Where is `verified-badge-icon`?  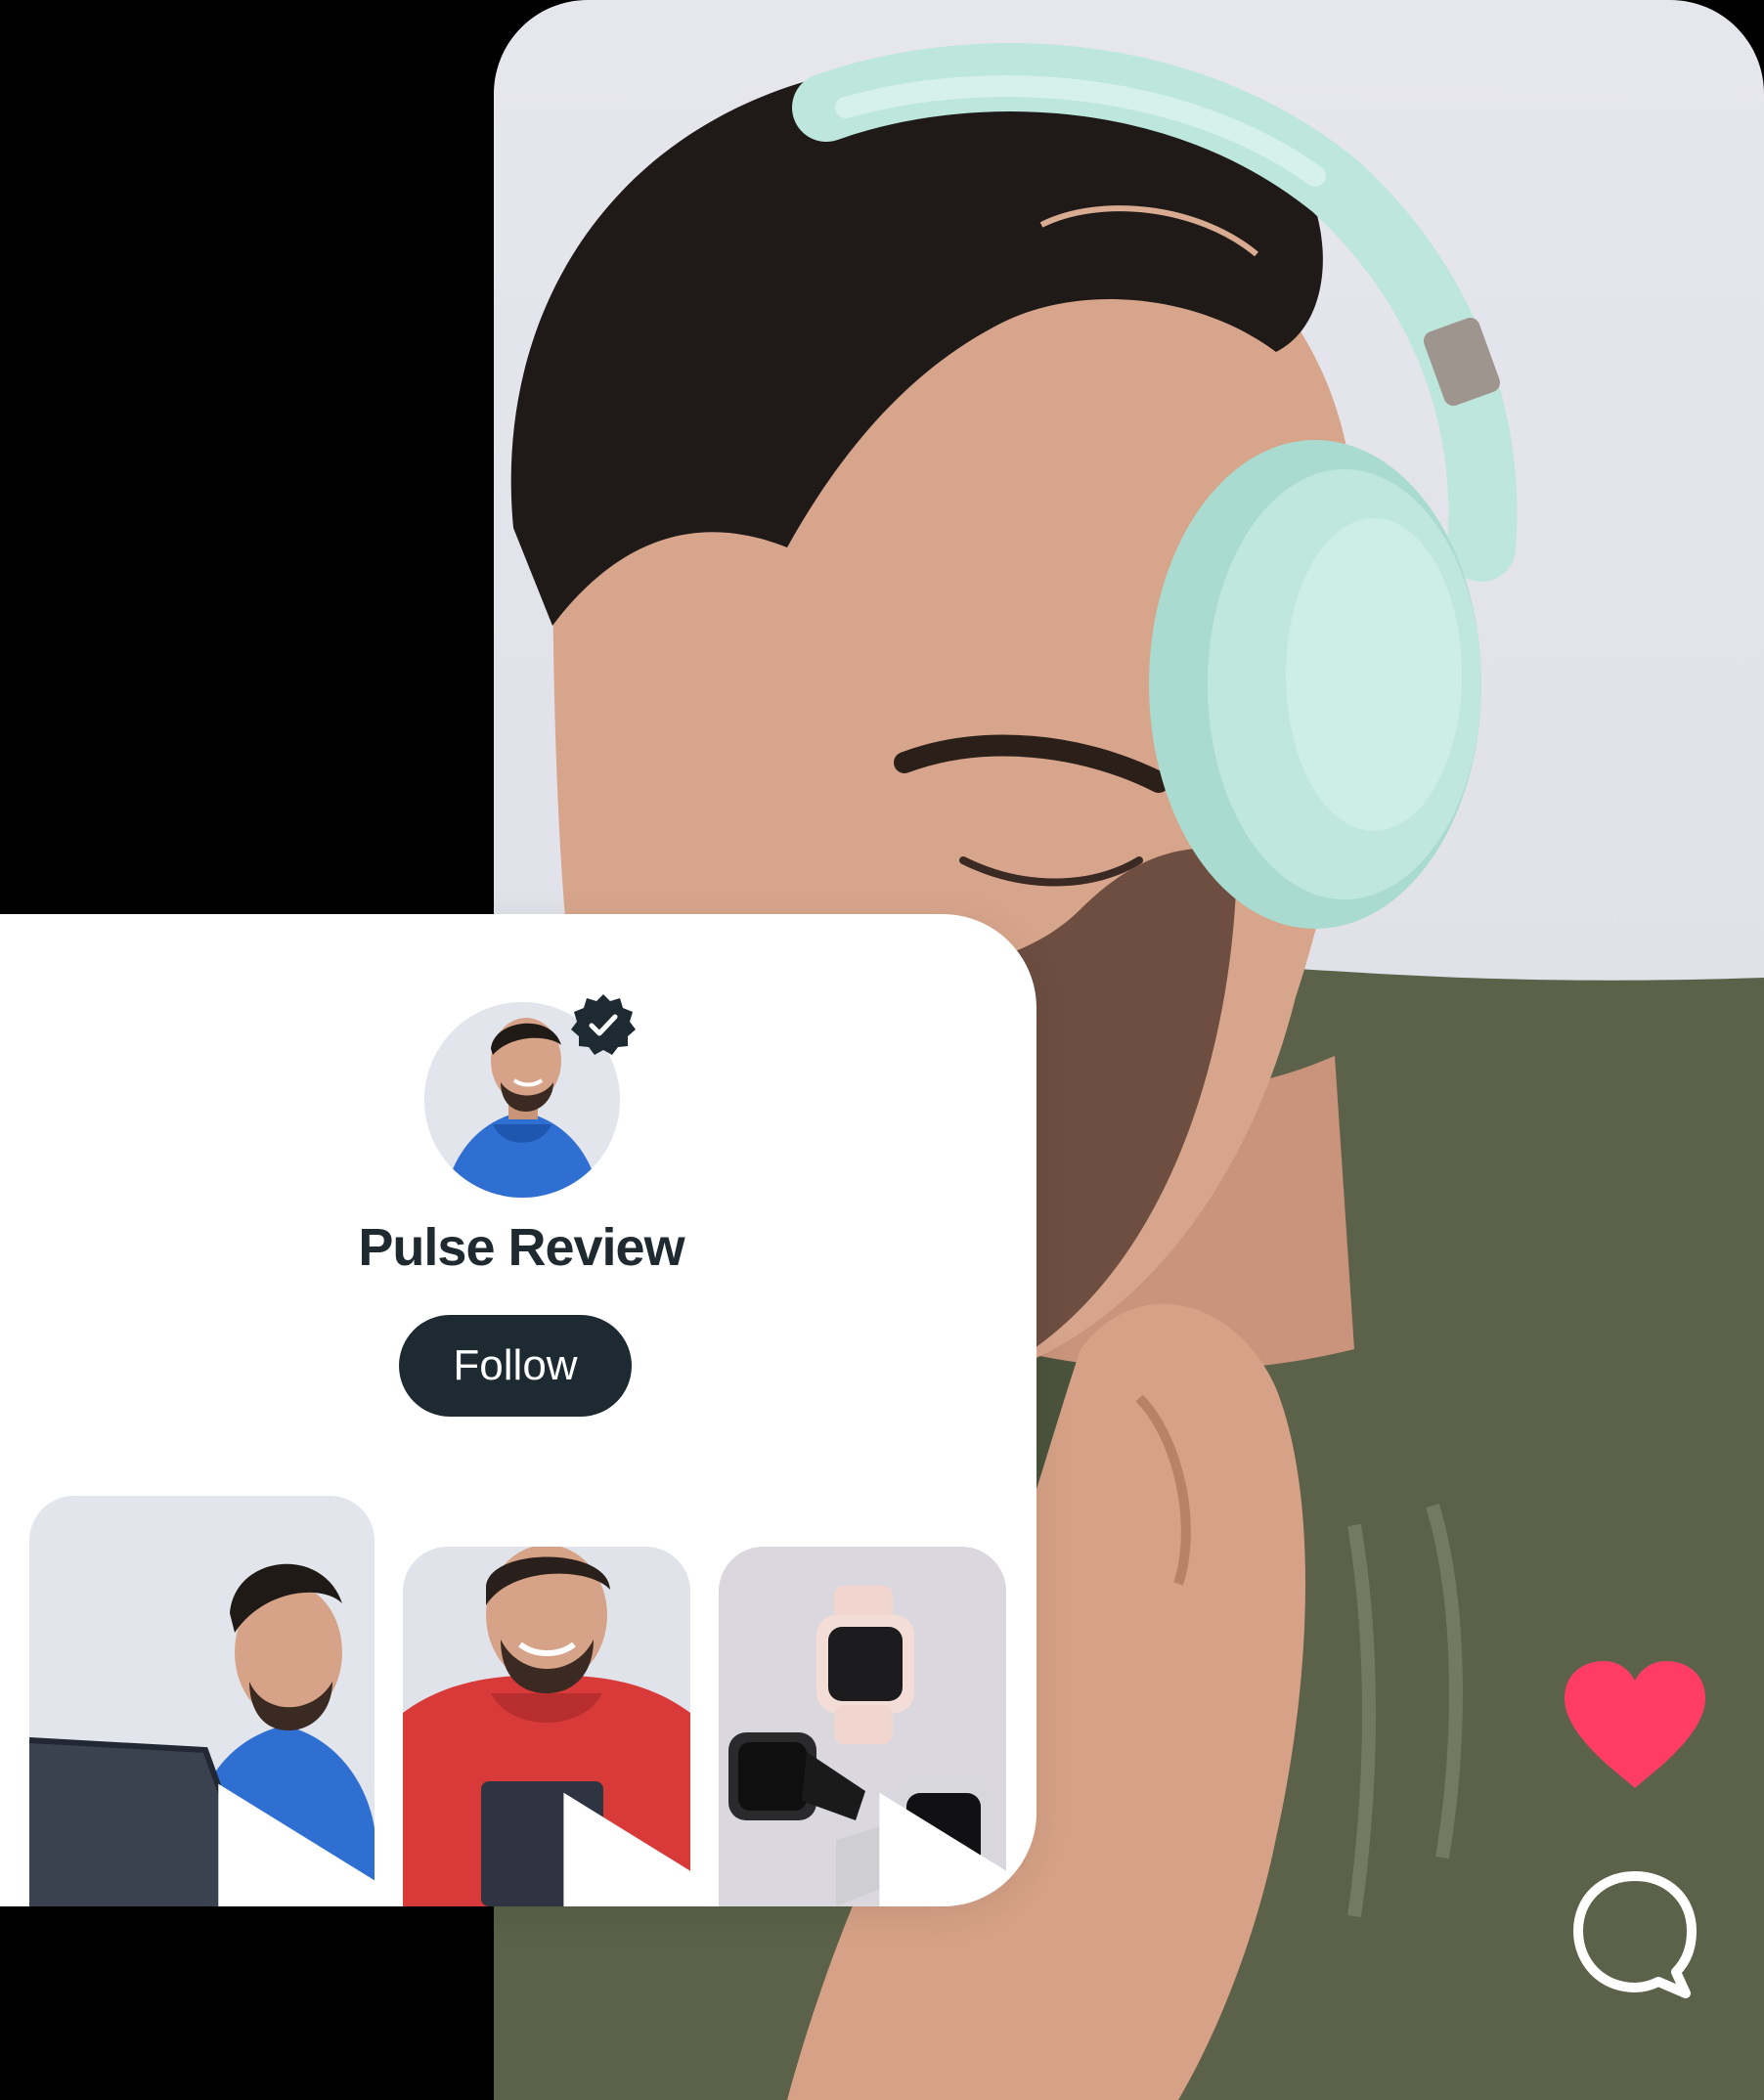 verified-badge-icon is located at coordinates (603, 1024).